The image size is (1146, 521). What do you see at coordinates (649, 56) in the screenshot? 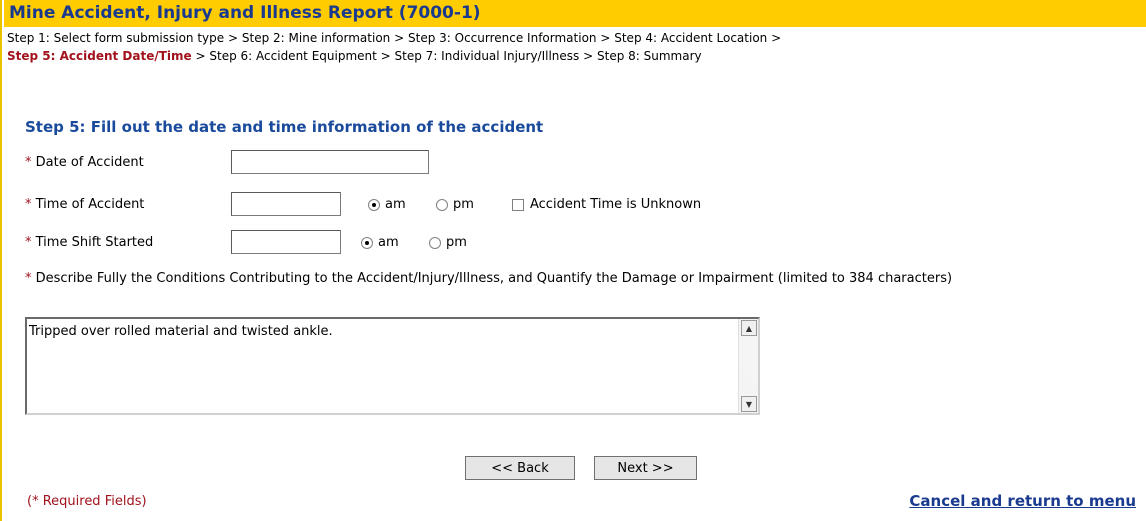
I see `breadcrumb-step-8: Step 8: Summary` at bounding box center [649, 56].